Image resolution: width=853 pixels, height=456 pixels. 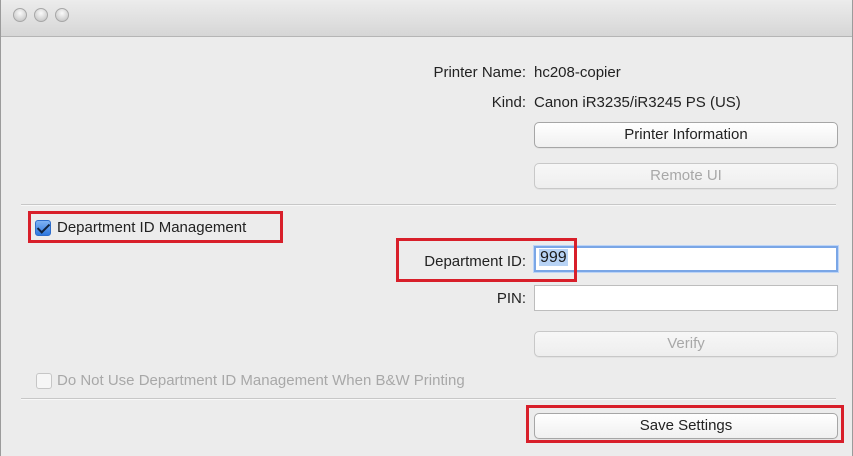 I want to click on window-zoom-icon, so click(x=62, y=15).